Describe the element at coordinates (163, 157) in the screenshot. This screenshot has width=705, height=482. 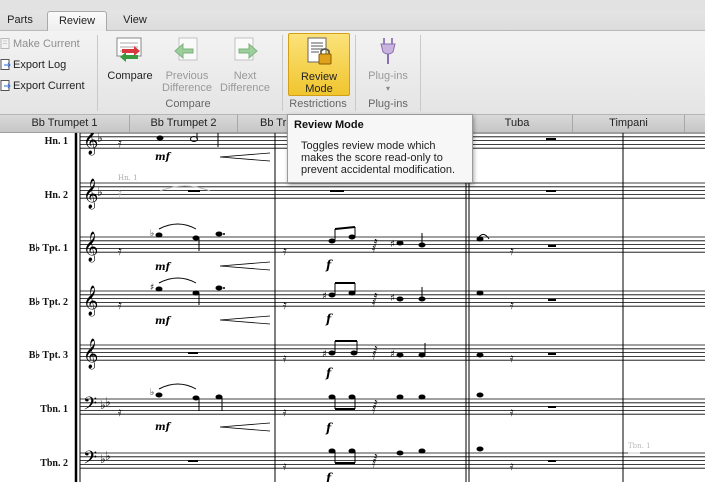
I see `dyn-mf-hn1: mf` at that location.